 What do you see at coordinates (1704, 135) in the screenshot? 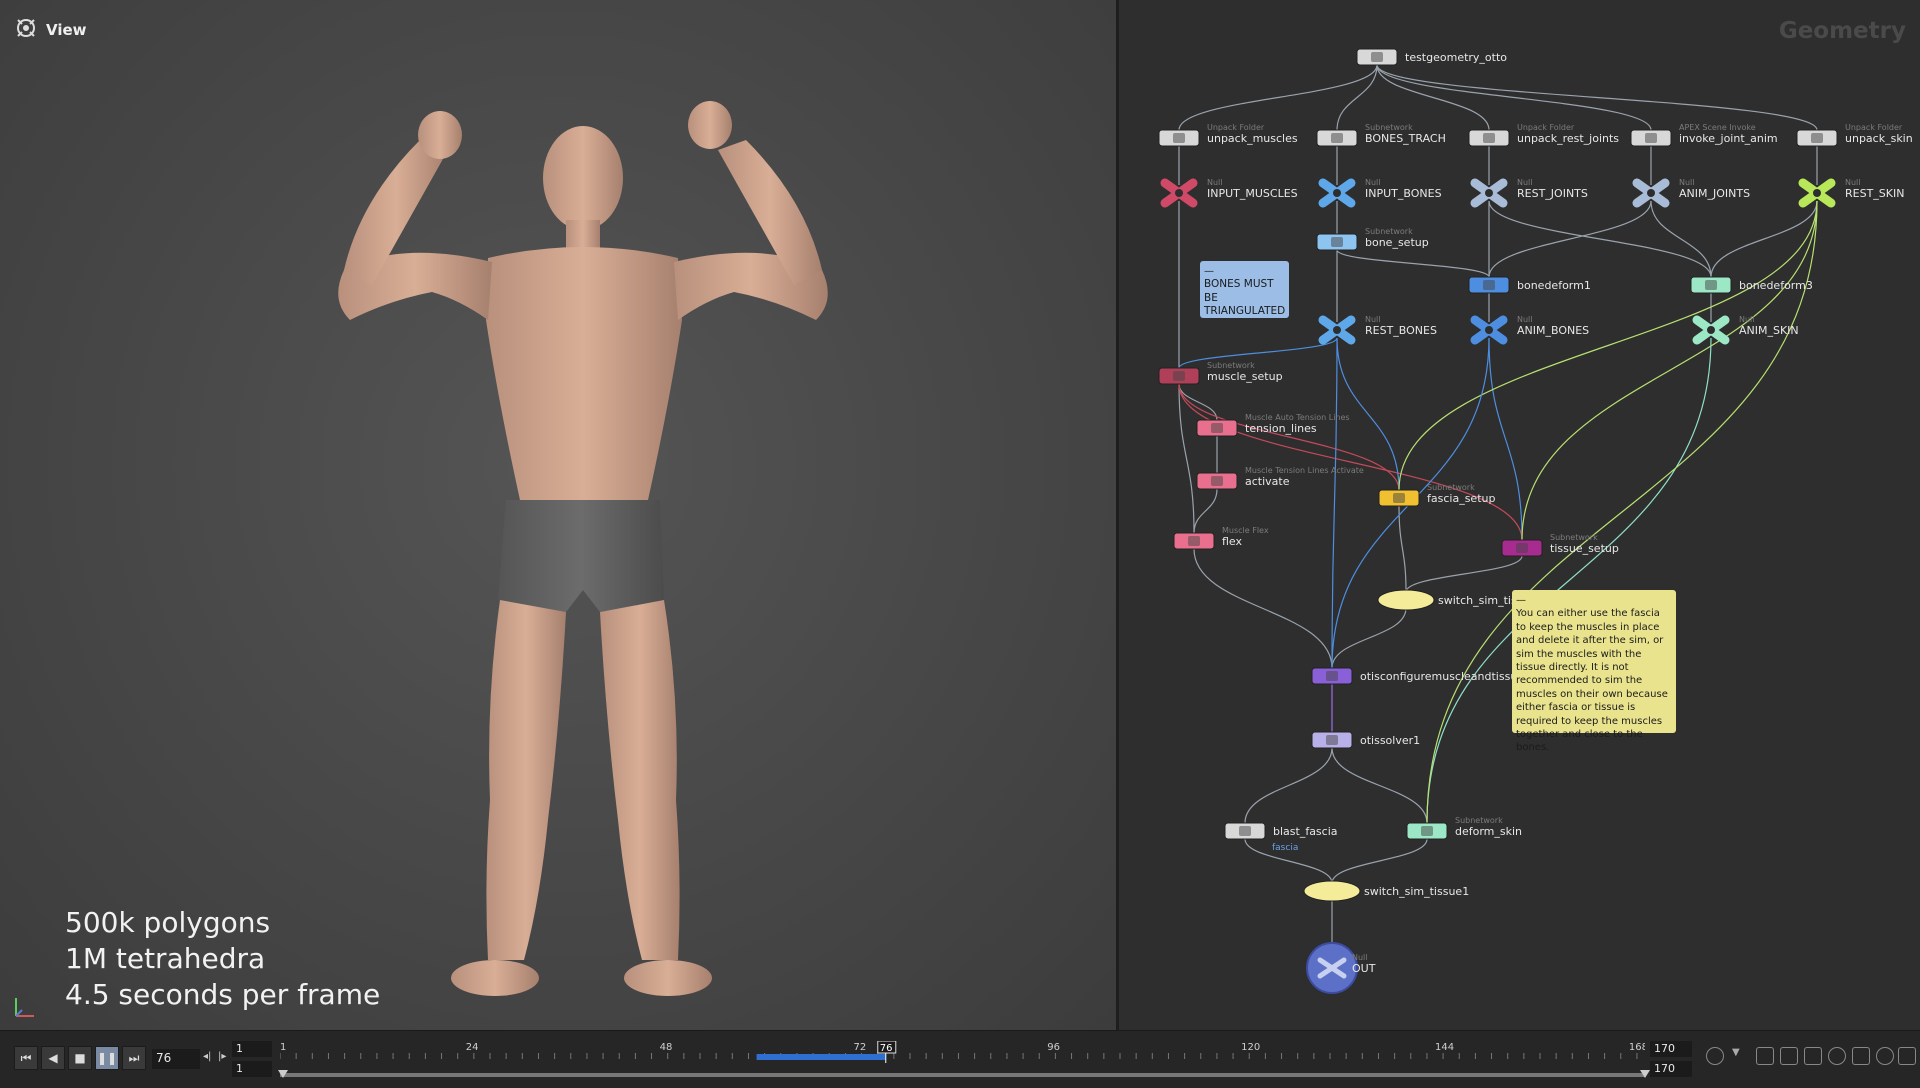
I see `node-invoke-joint-anim: APEX Scene Invokeinvoke_joint_anim` at bounding box center [1704, 135].